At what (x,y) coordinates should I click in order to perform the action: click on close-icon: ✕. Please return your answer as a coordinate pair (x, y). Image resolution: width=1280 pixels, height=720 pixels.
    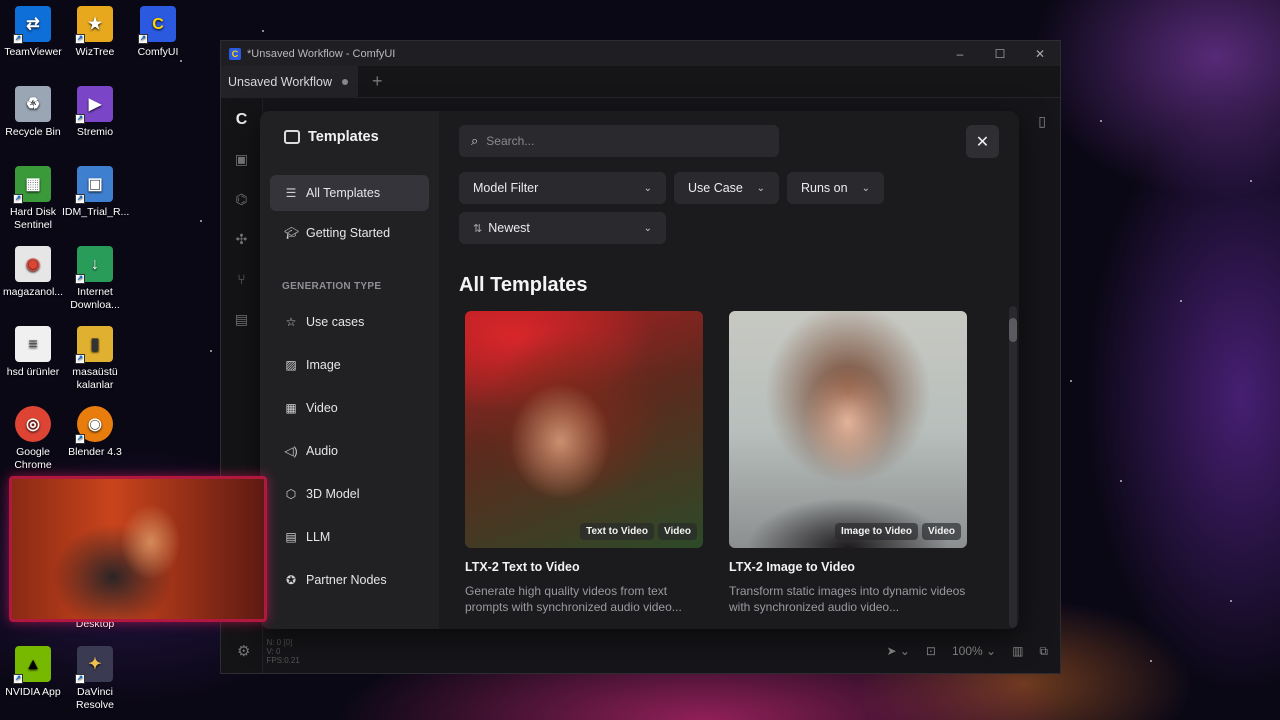
    Looking at the image, I should click on (982, 142).